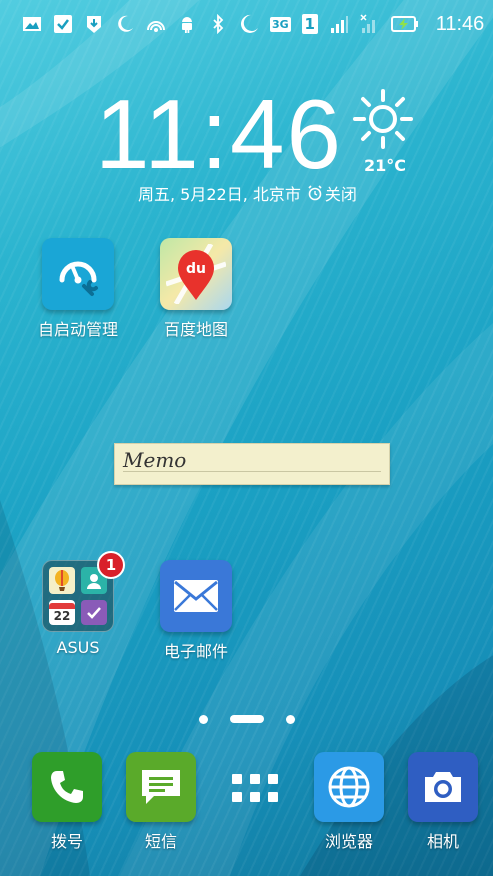  Describe the element at coordinates (111, 565) in the screenshot. I see `notification-badge: 1` at that location.